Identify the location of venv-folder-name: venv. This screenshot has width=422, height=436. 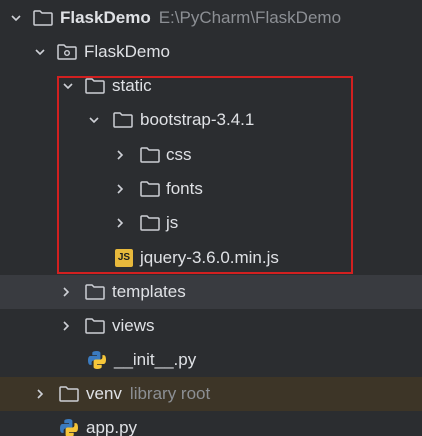
(104, 393).